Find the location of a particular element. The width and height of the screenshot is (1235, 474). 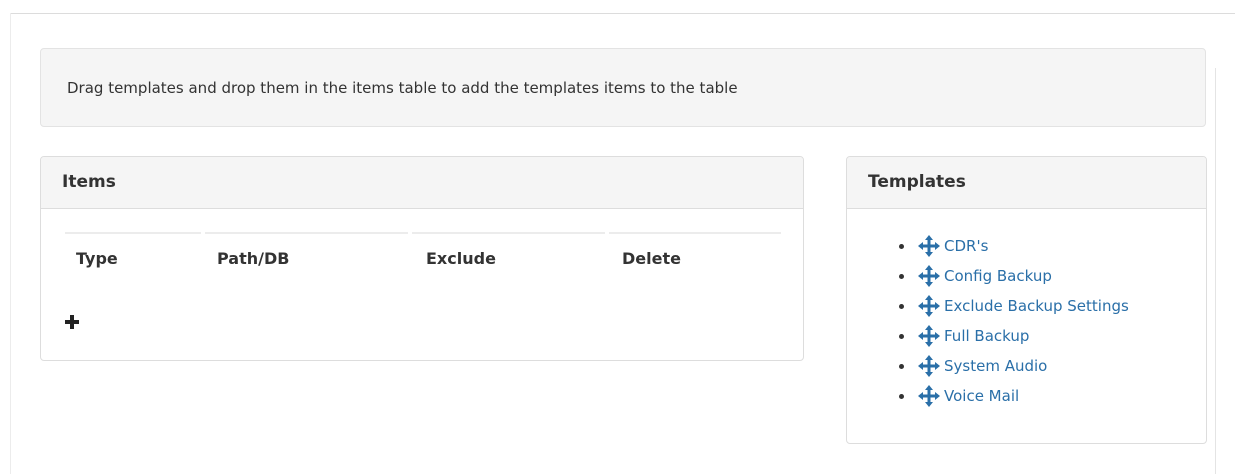

column-header-delete: Delete is located at coordinates (651, 258).